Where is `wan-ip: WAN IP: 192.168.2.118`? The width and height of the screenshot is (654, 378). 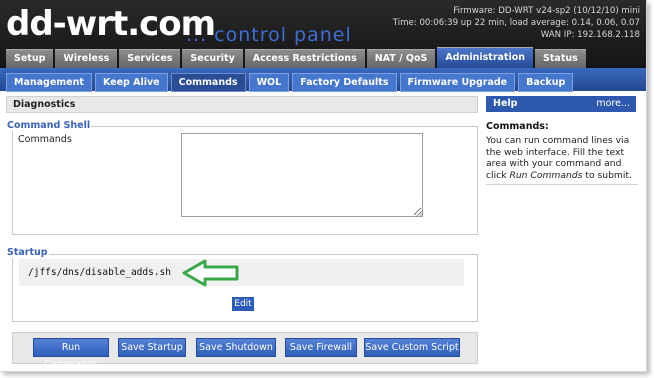 wan-ip: WAN IP: 192.168.2.118 is located at coordinates (590, 35).